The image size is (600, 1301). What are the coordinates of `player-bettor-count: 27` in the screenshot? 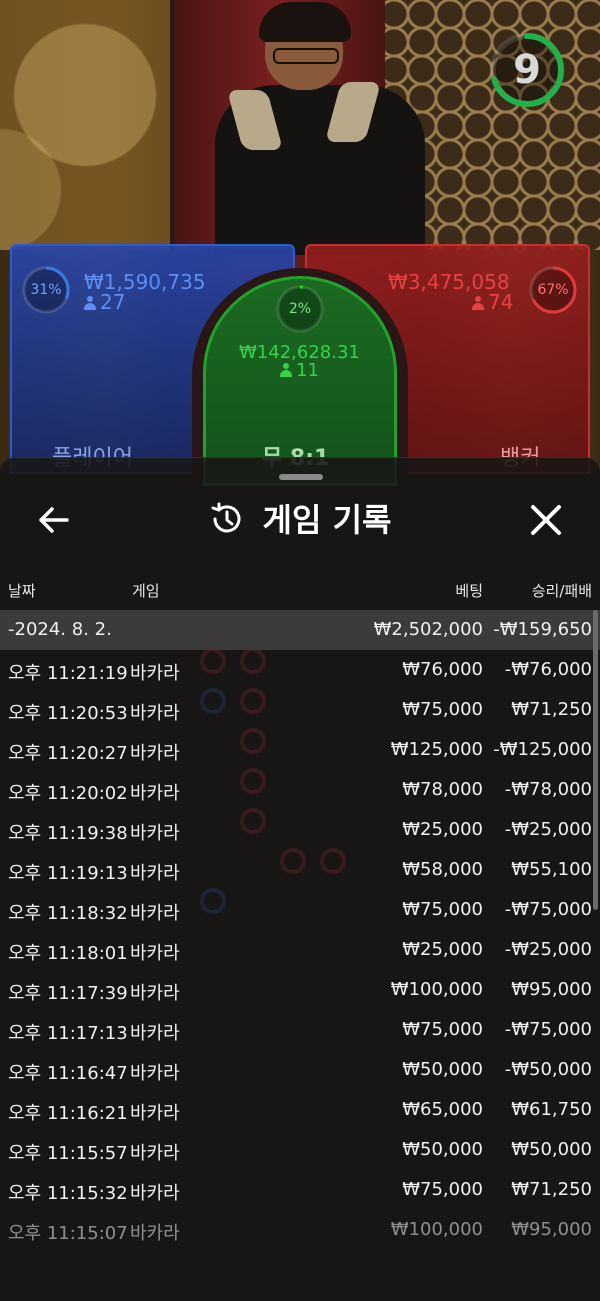 It's located at (104, 302).